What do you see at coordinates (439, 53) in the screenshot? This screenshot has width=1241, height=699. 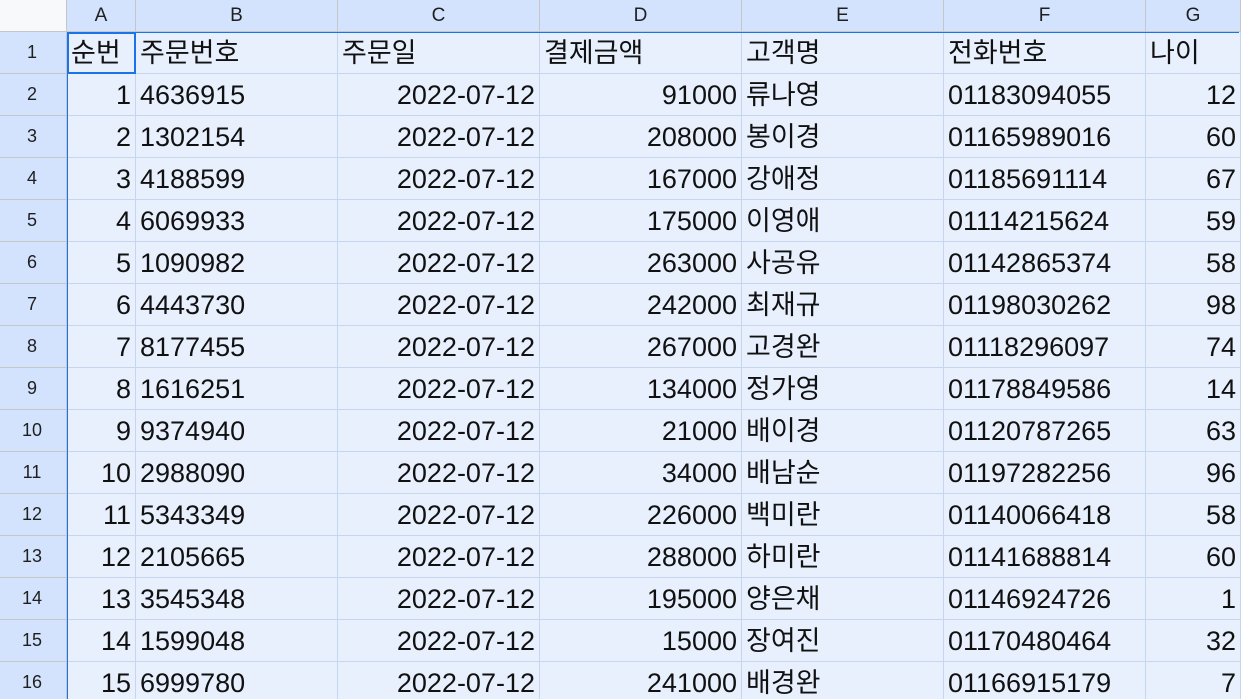 I see `header-cell-c: 주문일` at bounding box center [439, 53].